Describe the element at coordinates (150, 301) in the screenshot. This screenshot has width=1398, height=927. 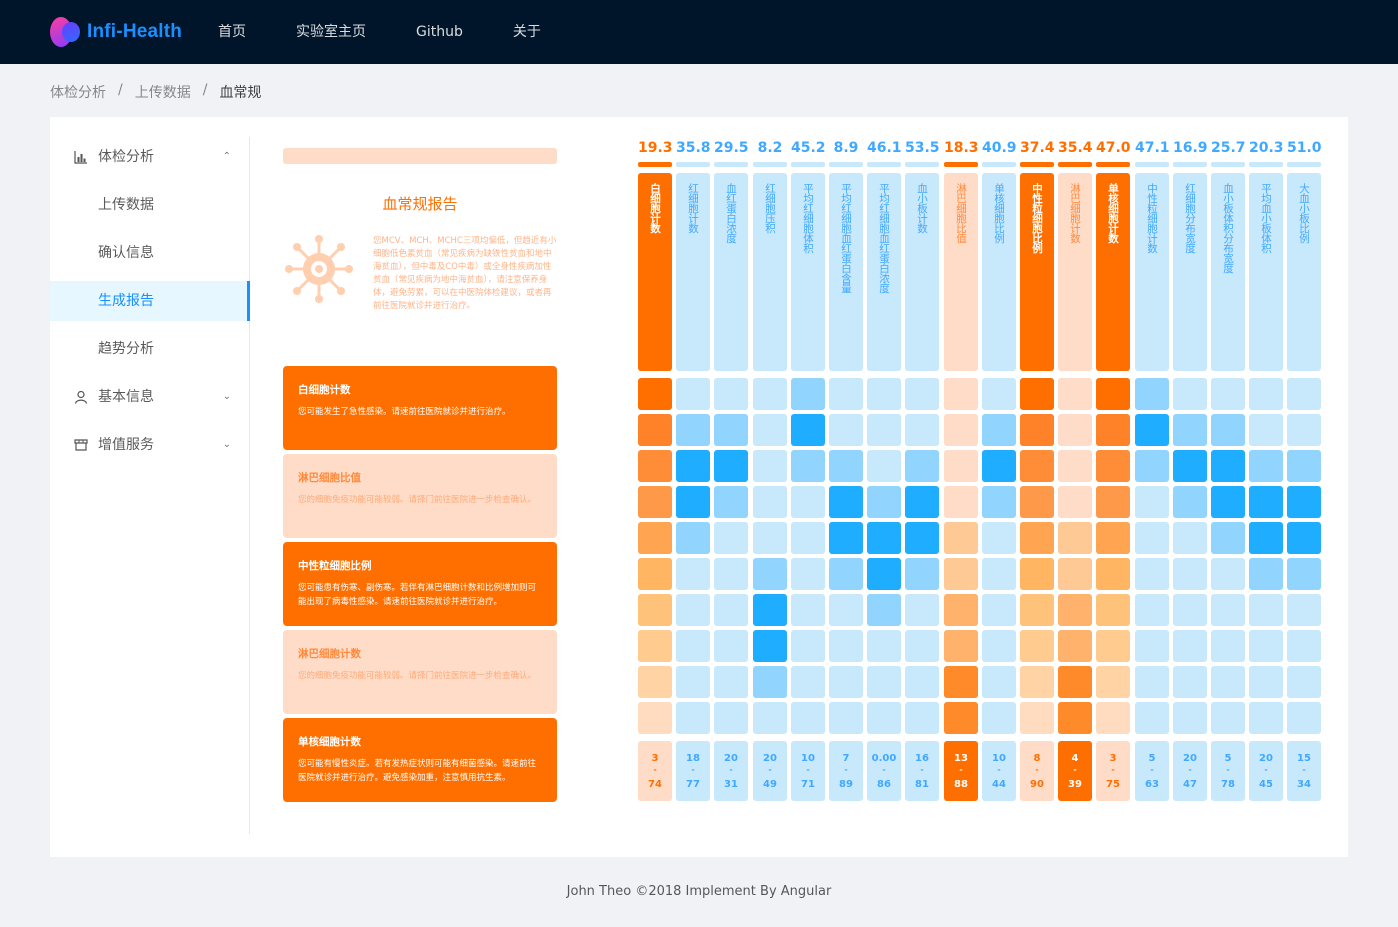
I see `menu-item-report: 生成报告` at that location.